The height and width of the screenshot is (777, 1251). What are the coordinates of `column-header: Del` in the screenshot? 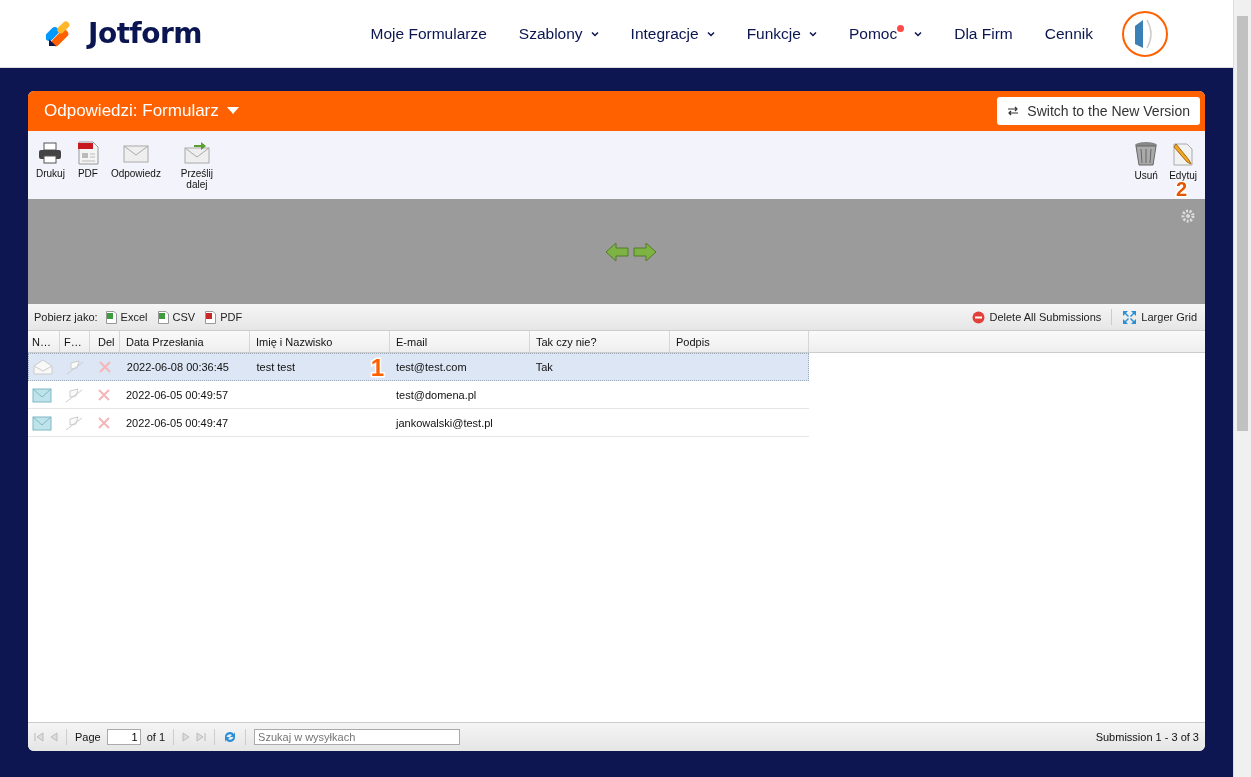 It's located at (105, 341).